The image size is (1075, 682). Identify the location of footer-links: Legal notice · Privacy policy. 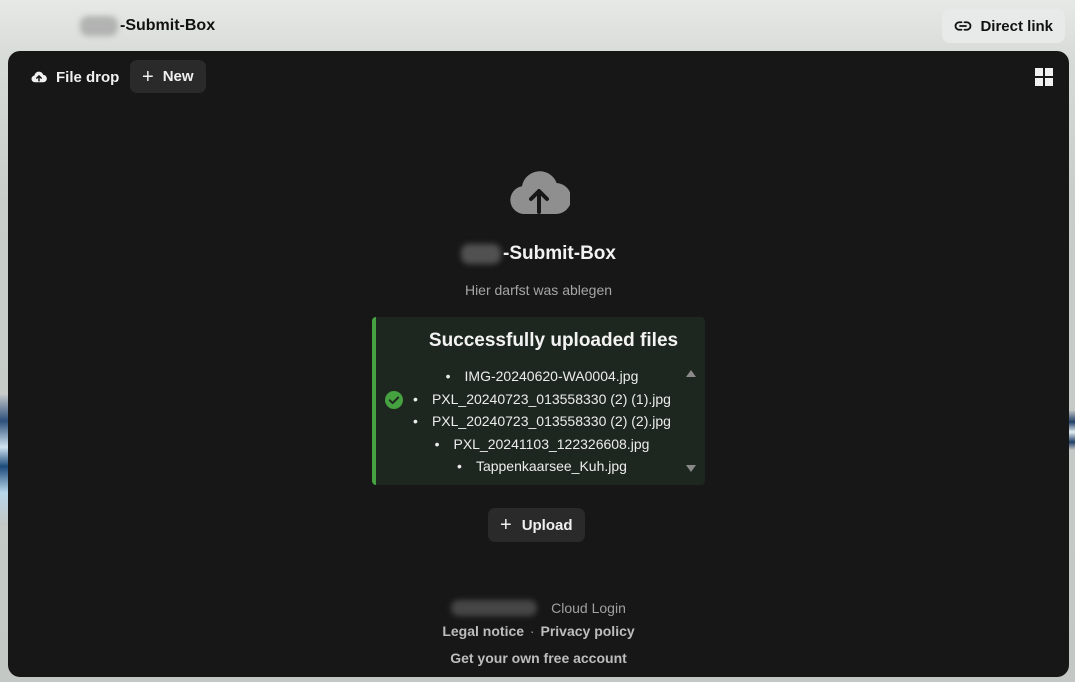
(538, 631).